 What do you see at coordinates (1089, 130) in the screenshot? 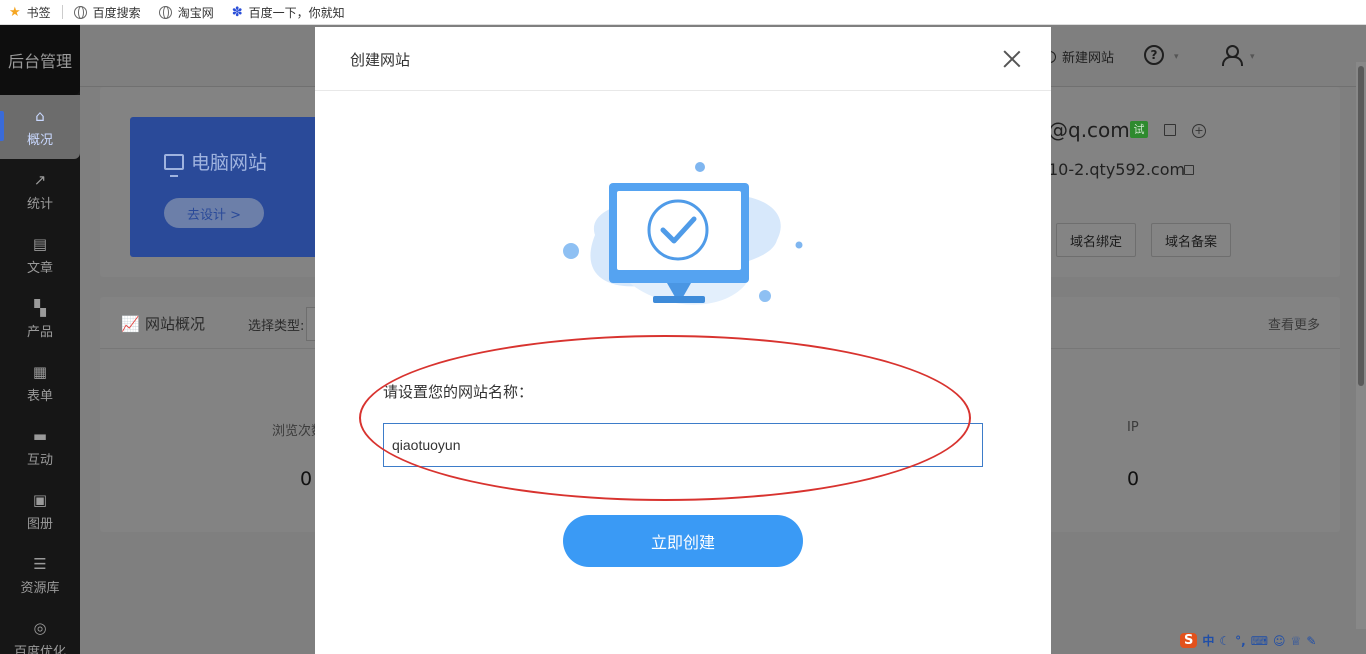
I see `site-account: @q.com` at bounding box center [1089, 130].